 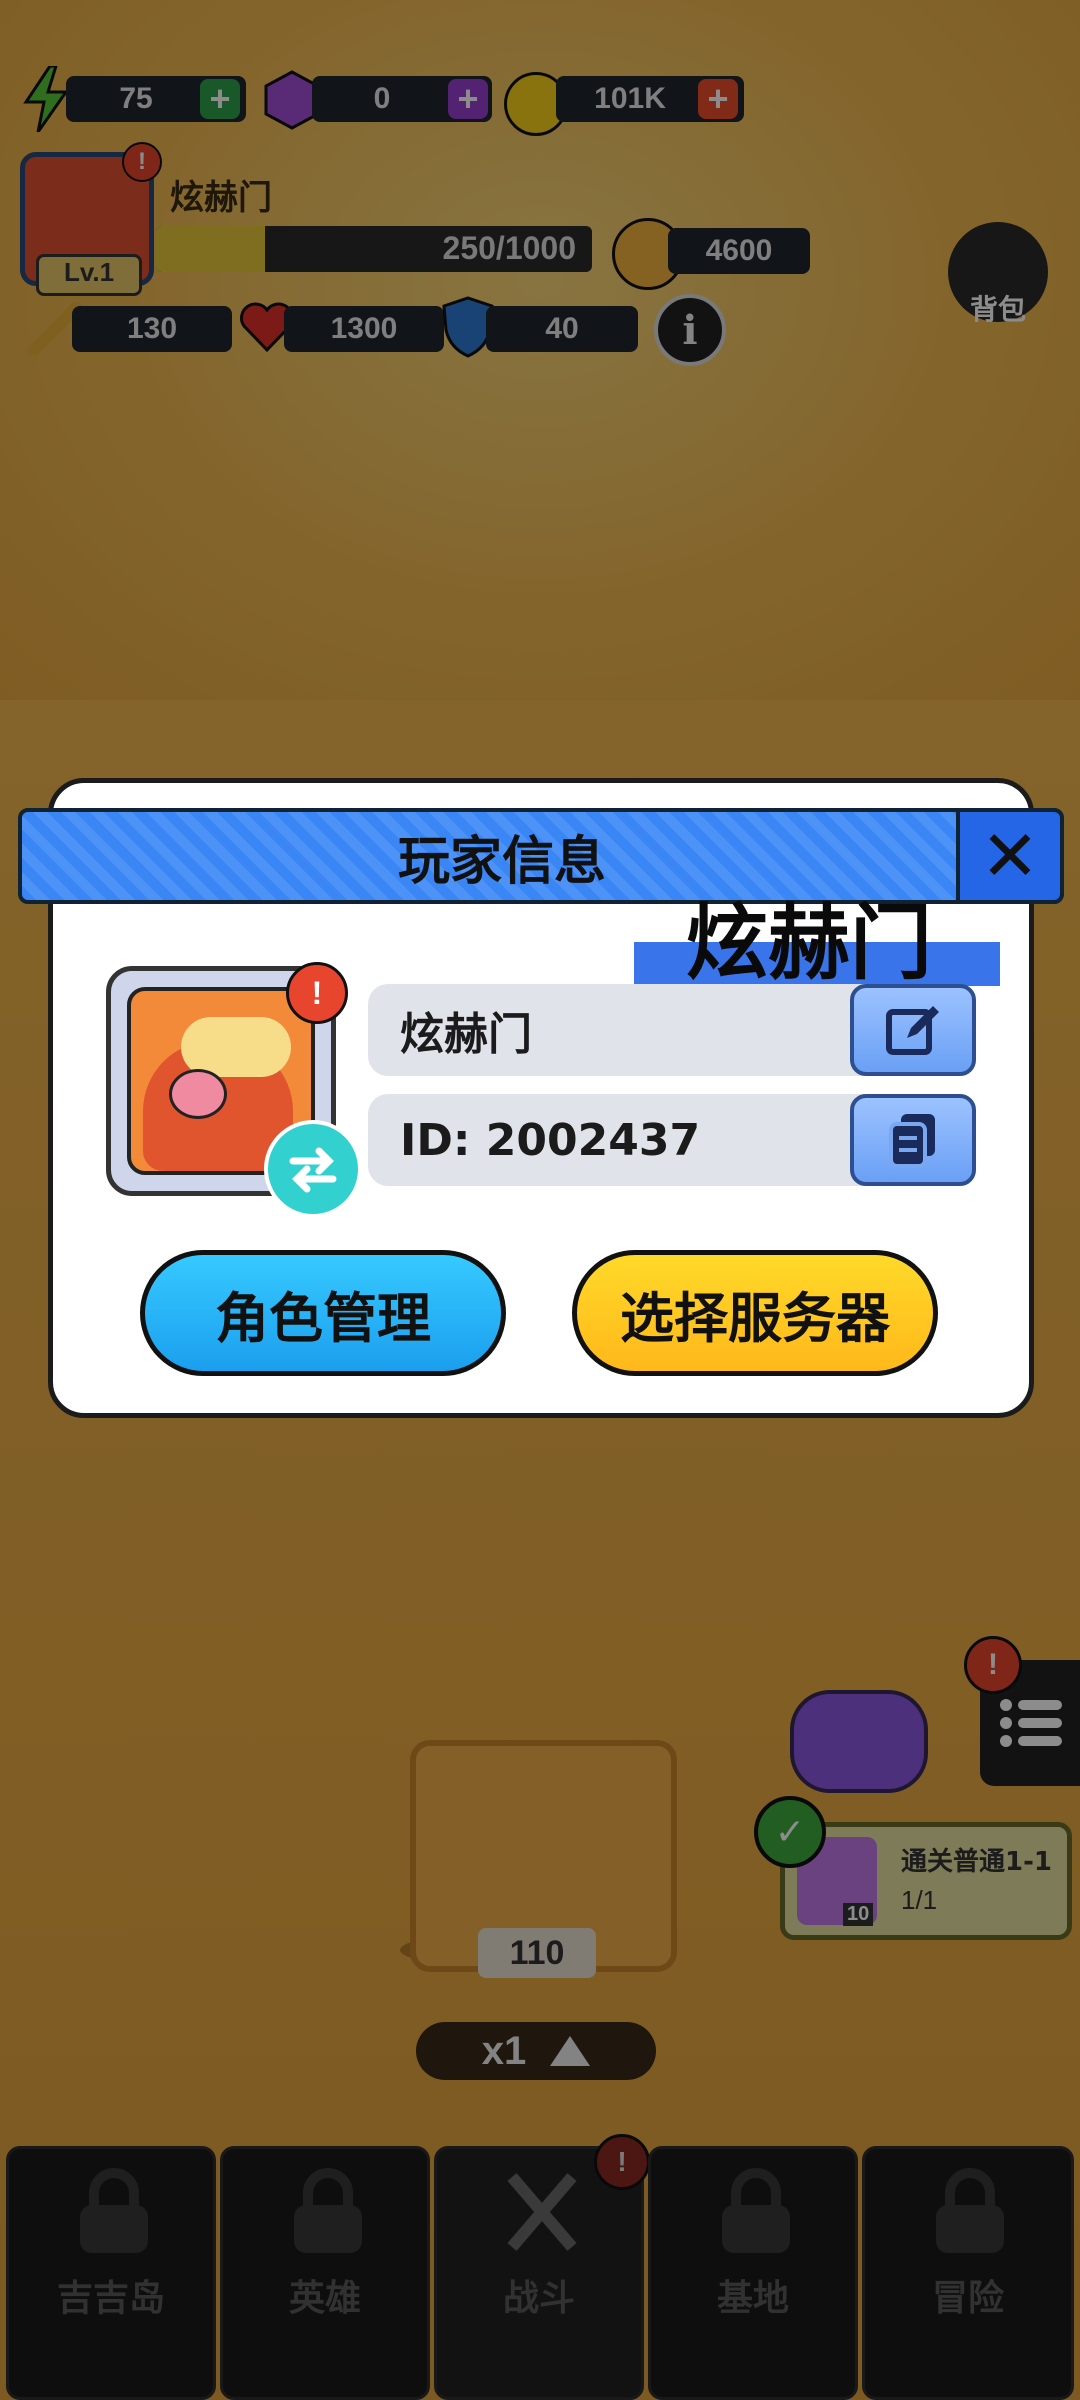 I want to click on close-button: ✕, so click(x=1010, y=856).